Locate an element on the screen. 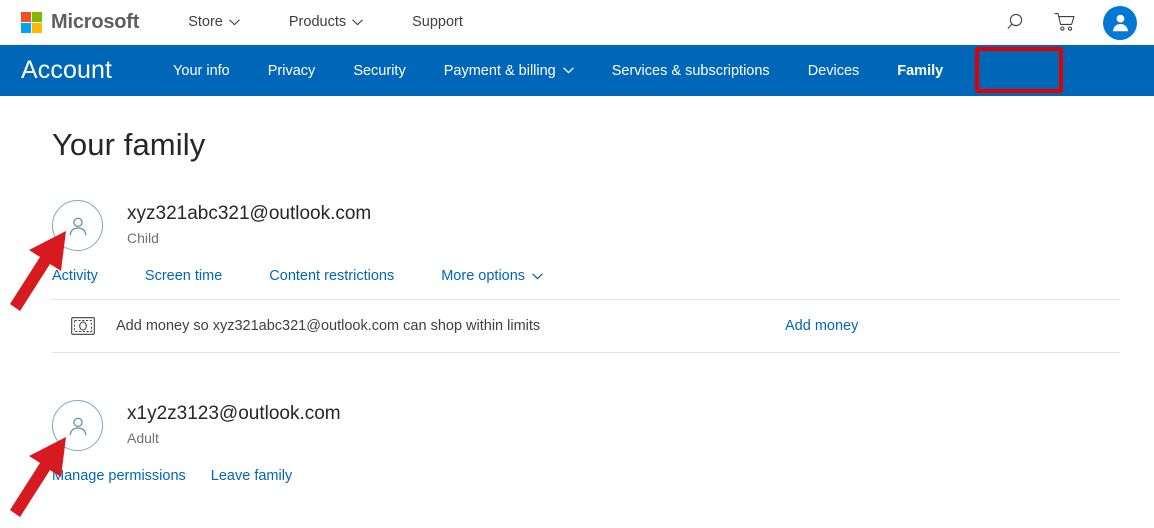 This screenshot has width=1154, height=528. account-avatar-button is located at coordinates (1120, 22).